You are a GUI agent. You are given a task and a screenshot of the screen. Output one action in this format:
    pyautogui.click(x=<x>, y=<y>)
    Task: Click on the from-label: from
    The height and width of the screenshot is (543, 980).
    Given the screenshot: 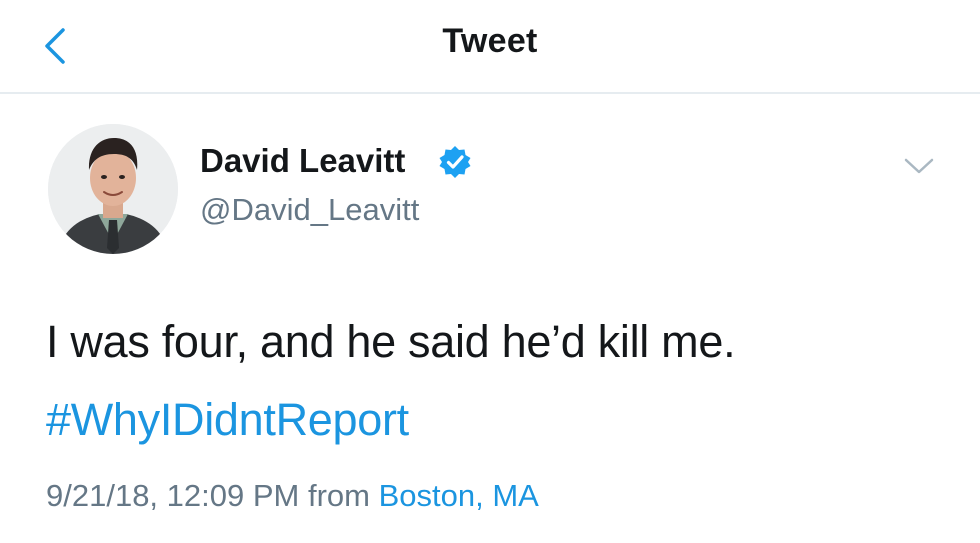 What is the action you would take?
    pyautogui.click(x=338, y=495)
    